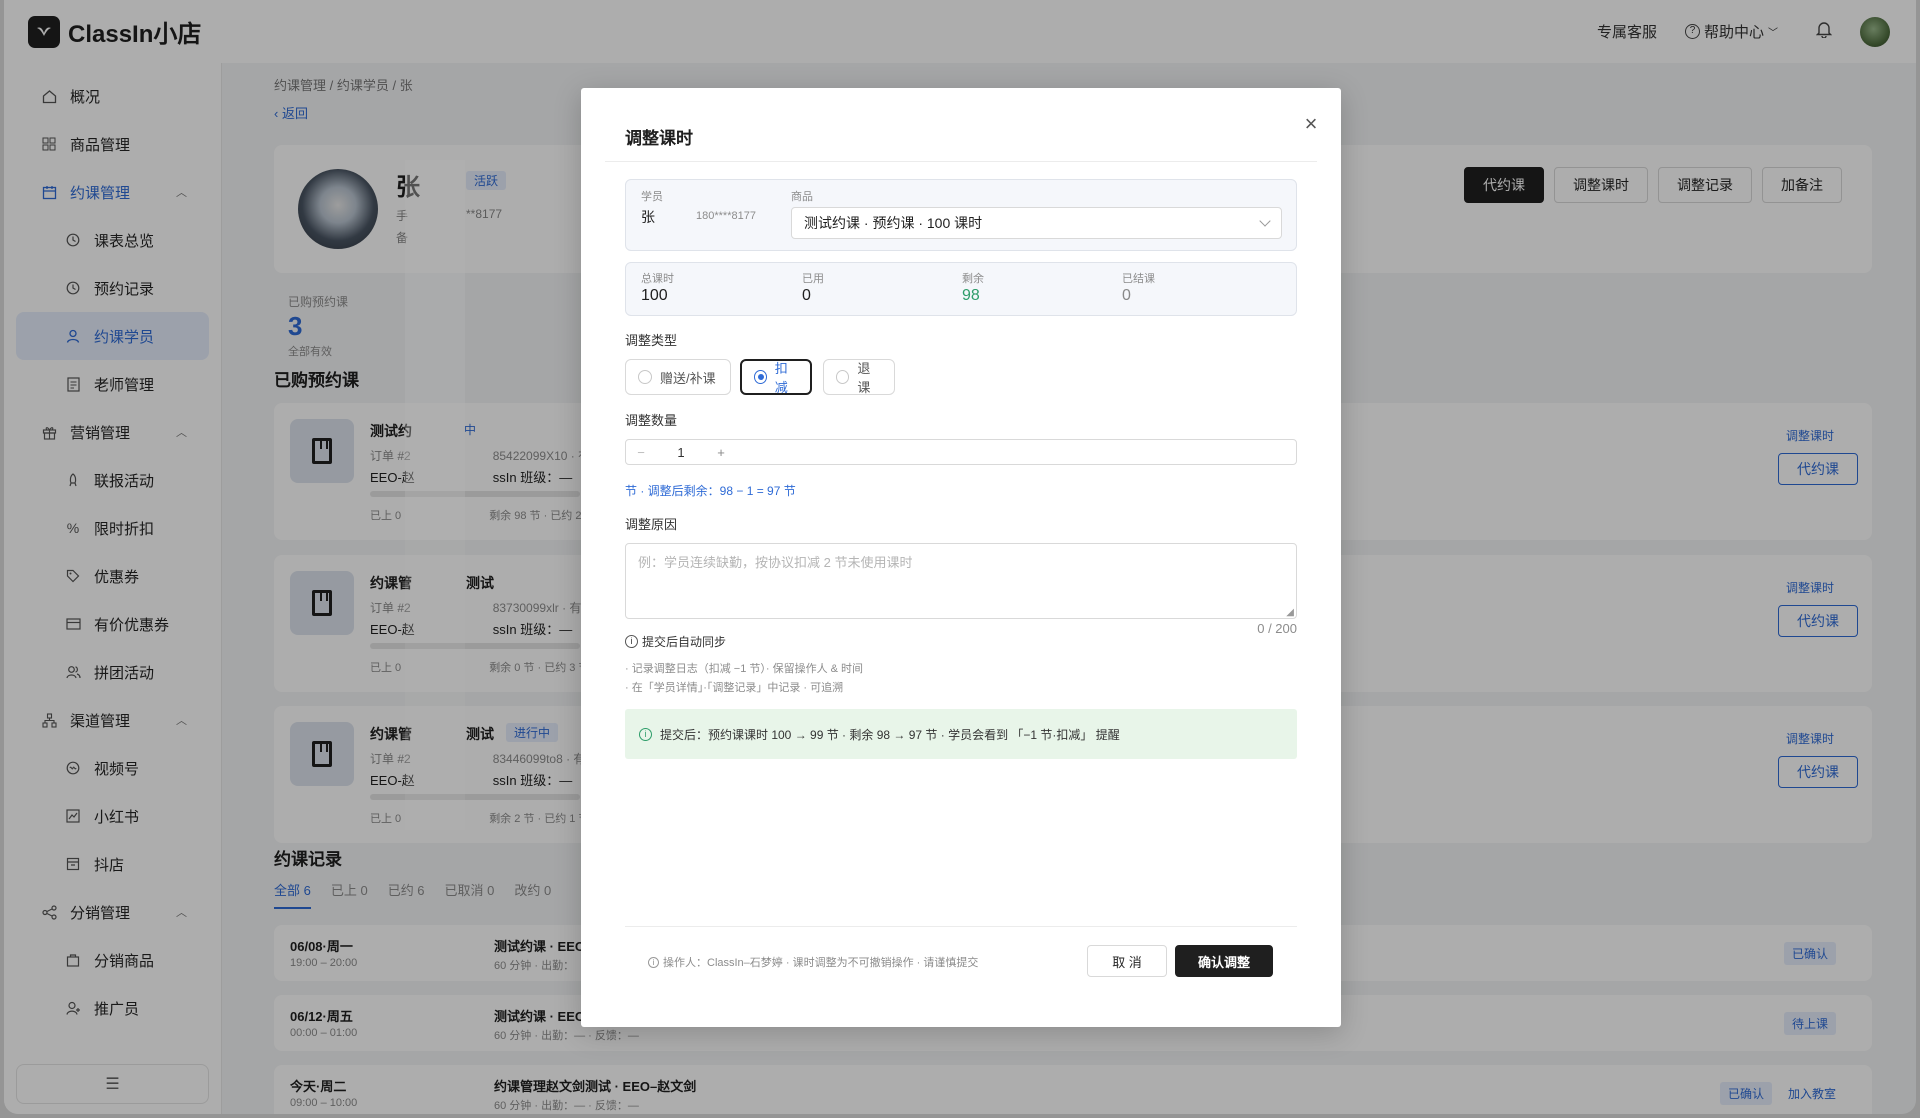 This screenshot has width=1920, height=1118. What do you see at coordinates (648, 217) in the screenshot?
I see `student-name: 张` at bounding box center [648, 217].